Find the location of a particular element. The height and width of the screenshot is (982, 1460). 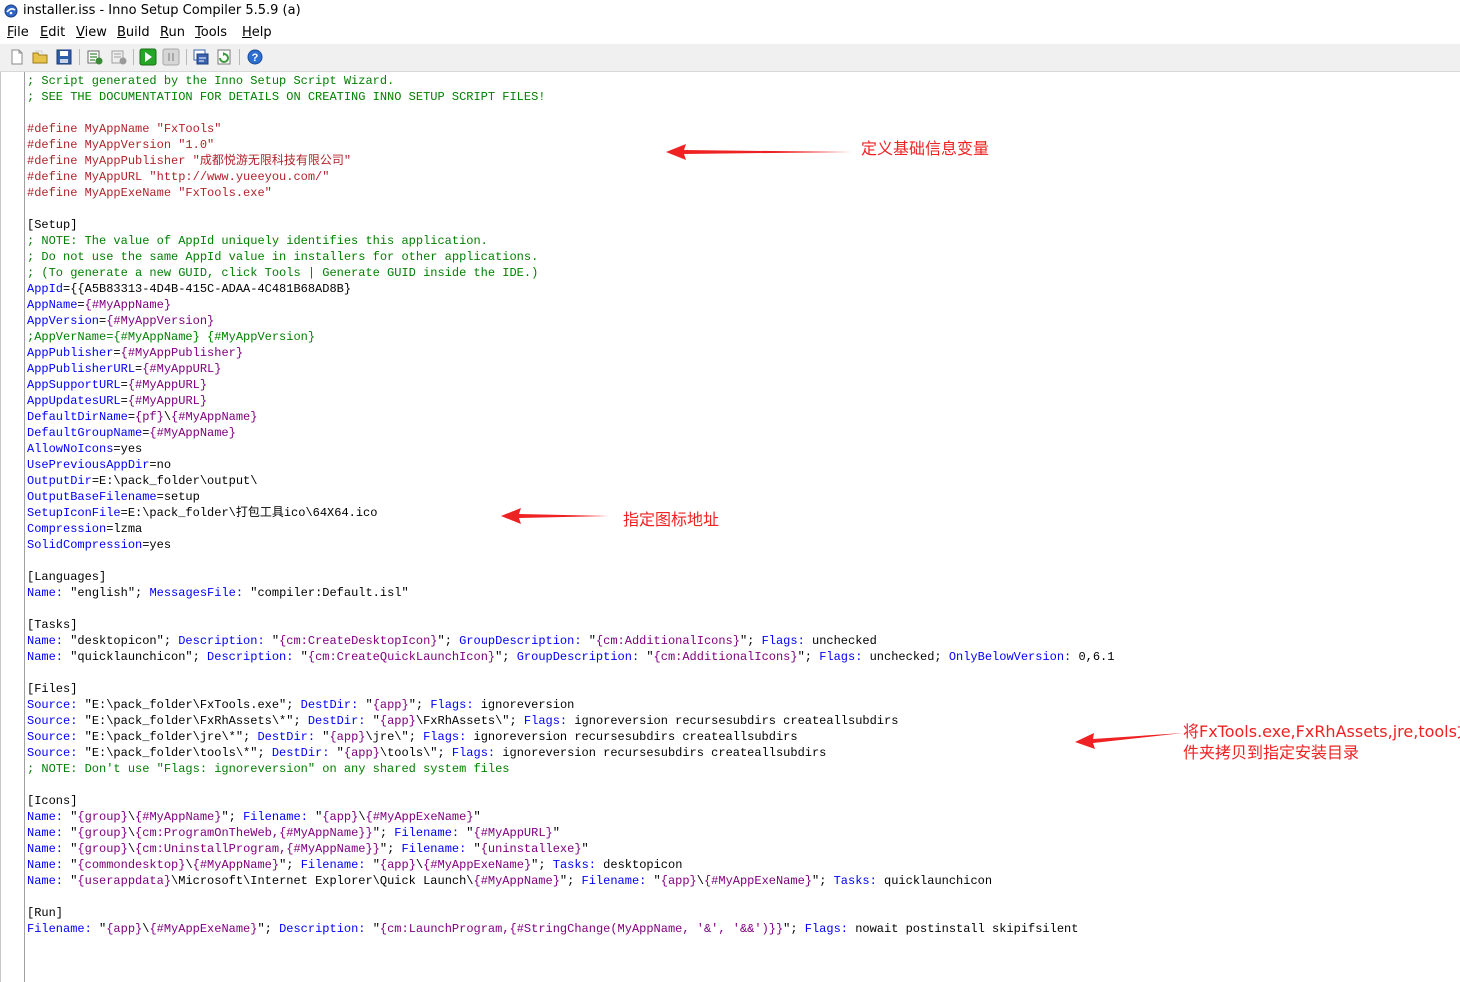

code-line: [Setup] is located at coordinates (570, 225).